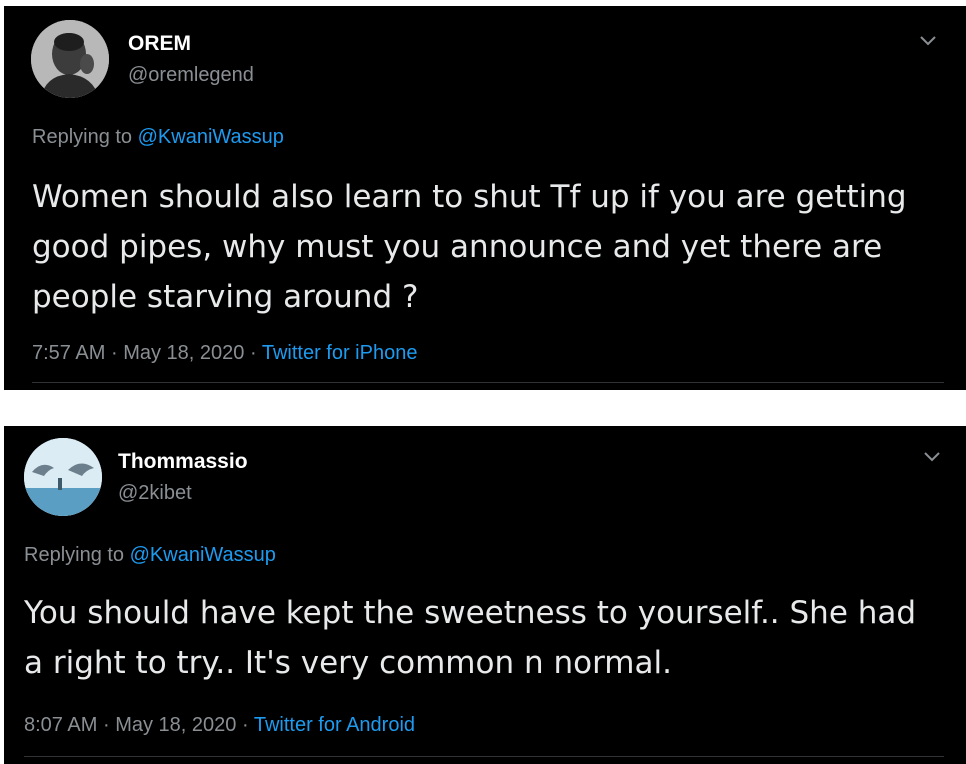 Image resolution: width=966 pixels, height=764 pixels. I want to click on display-name: OREM, so click(159, 44).